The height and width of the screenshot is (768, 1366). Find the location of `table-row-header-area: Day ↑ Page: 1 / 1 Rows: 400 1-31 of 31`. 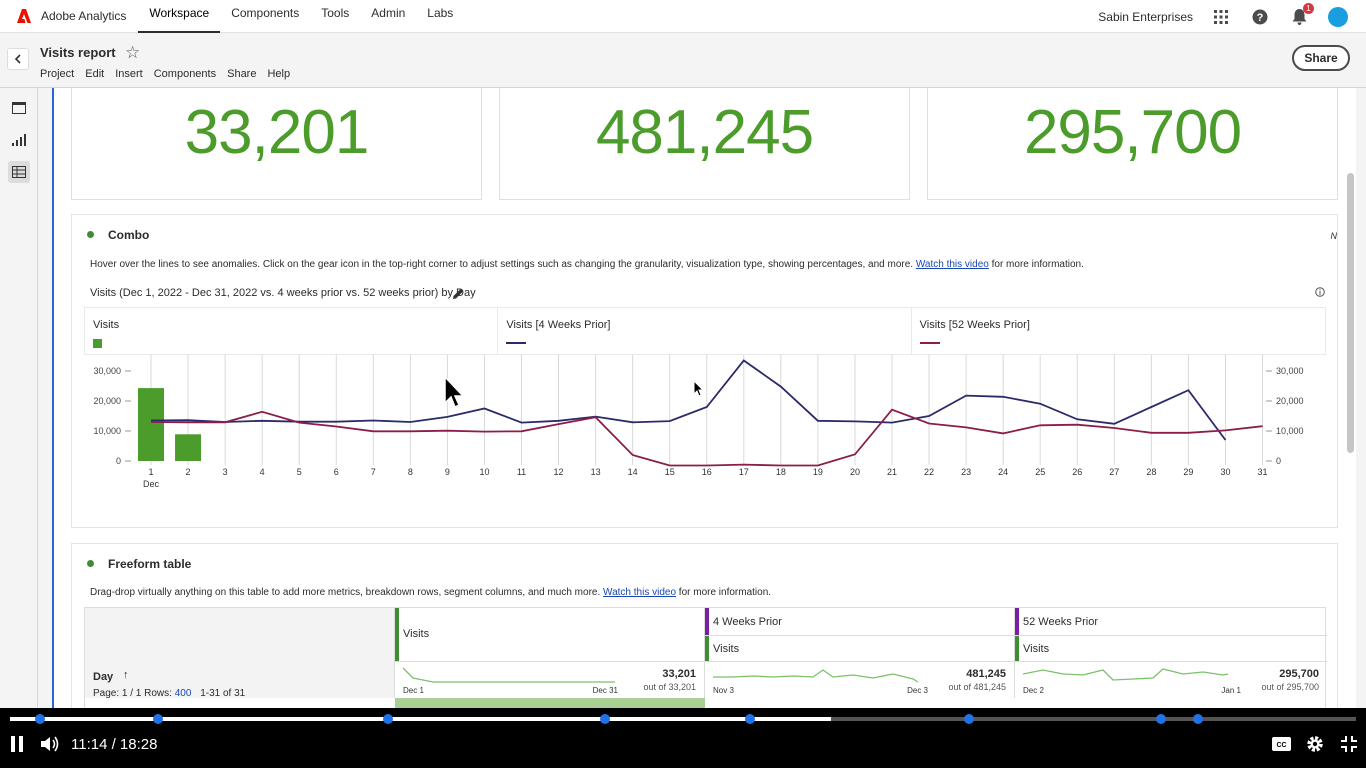

table-row-header-area: Day ↑ Page: 1 / 1 Rows: 400 1-31 of 31 is located at coordinates (240, 653).